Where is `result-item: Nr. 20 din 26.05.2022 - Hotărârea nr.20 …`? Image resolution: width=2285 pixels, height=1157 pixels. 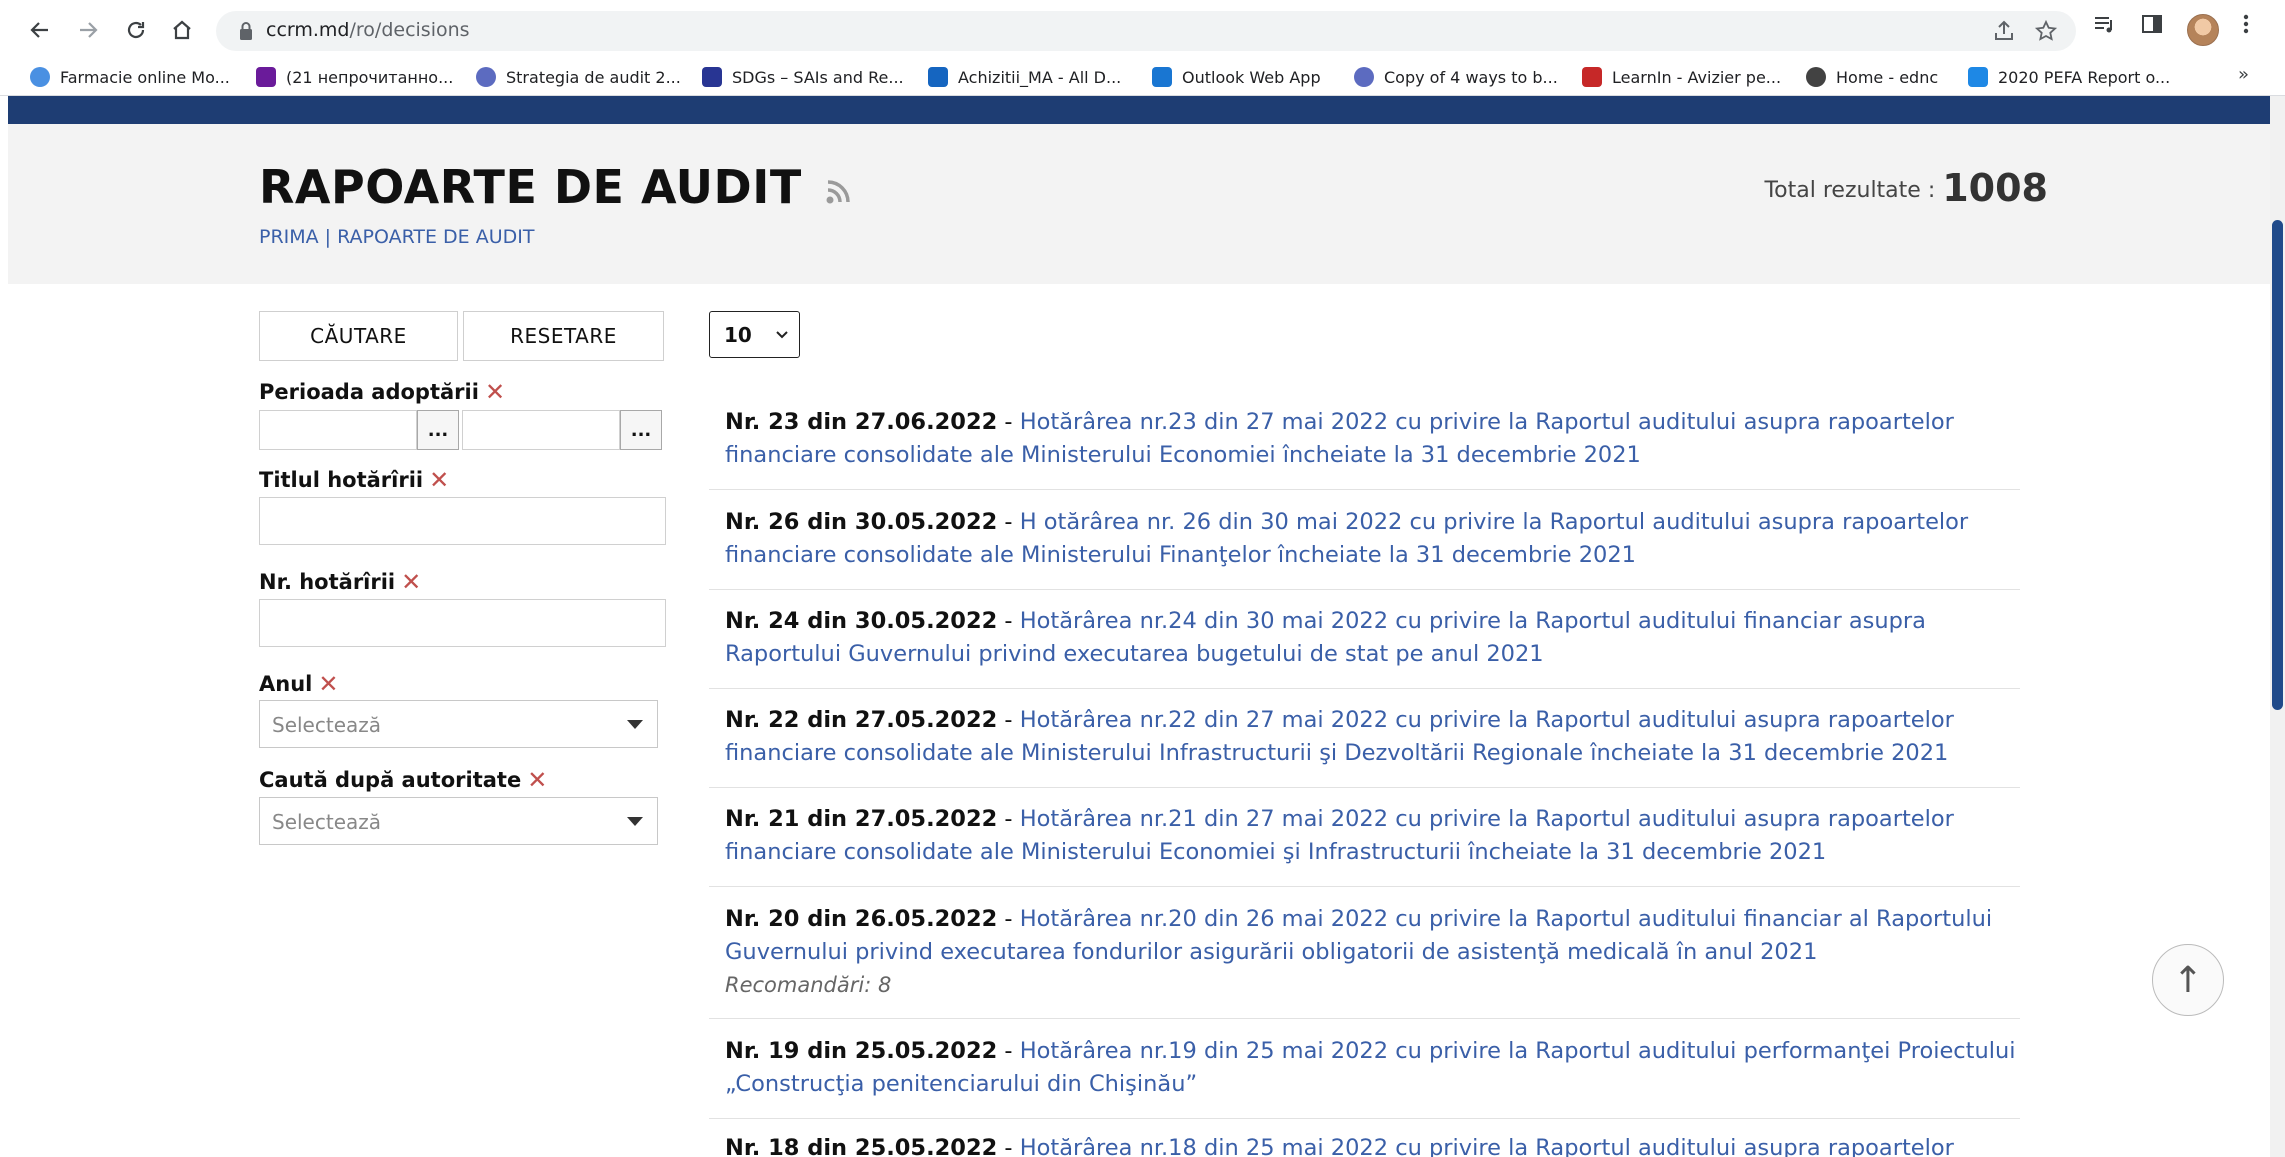
result-item: Nr. 20 din 26.05.2022 - Hotărârea nr.20 … is located at coordinates (1364, 961).